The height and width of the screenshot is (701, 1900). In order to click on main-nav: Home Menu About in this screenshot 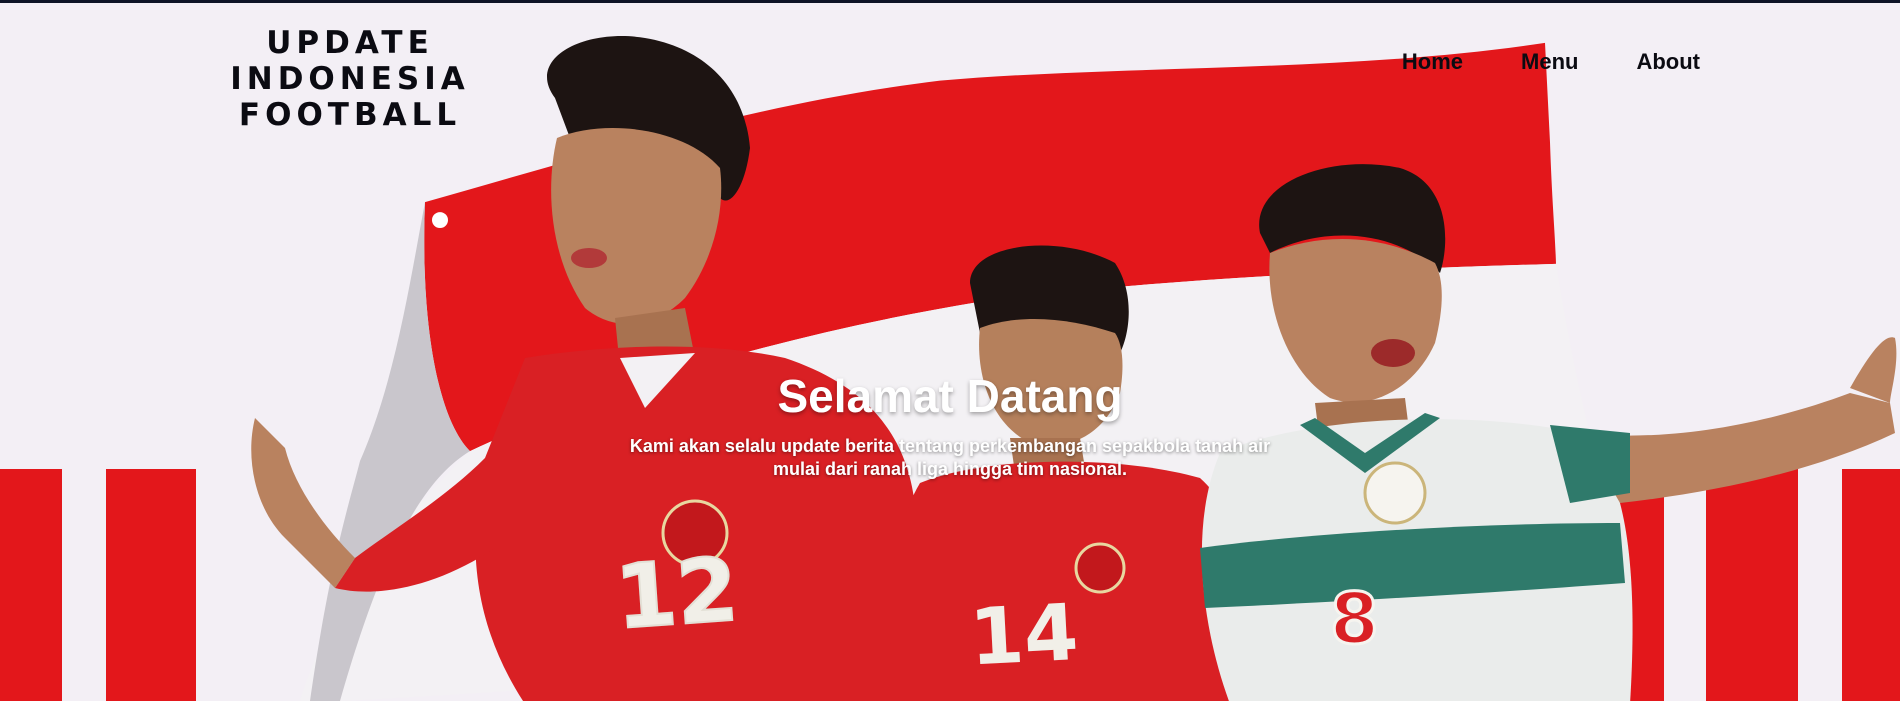, I will do `click(1551, 62)`.